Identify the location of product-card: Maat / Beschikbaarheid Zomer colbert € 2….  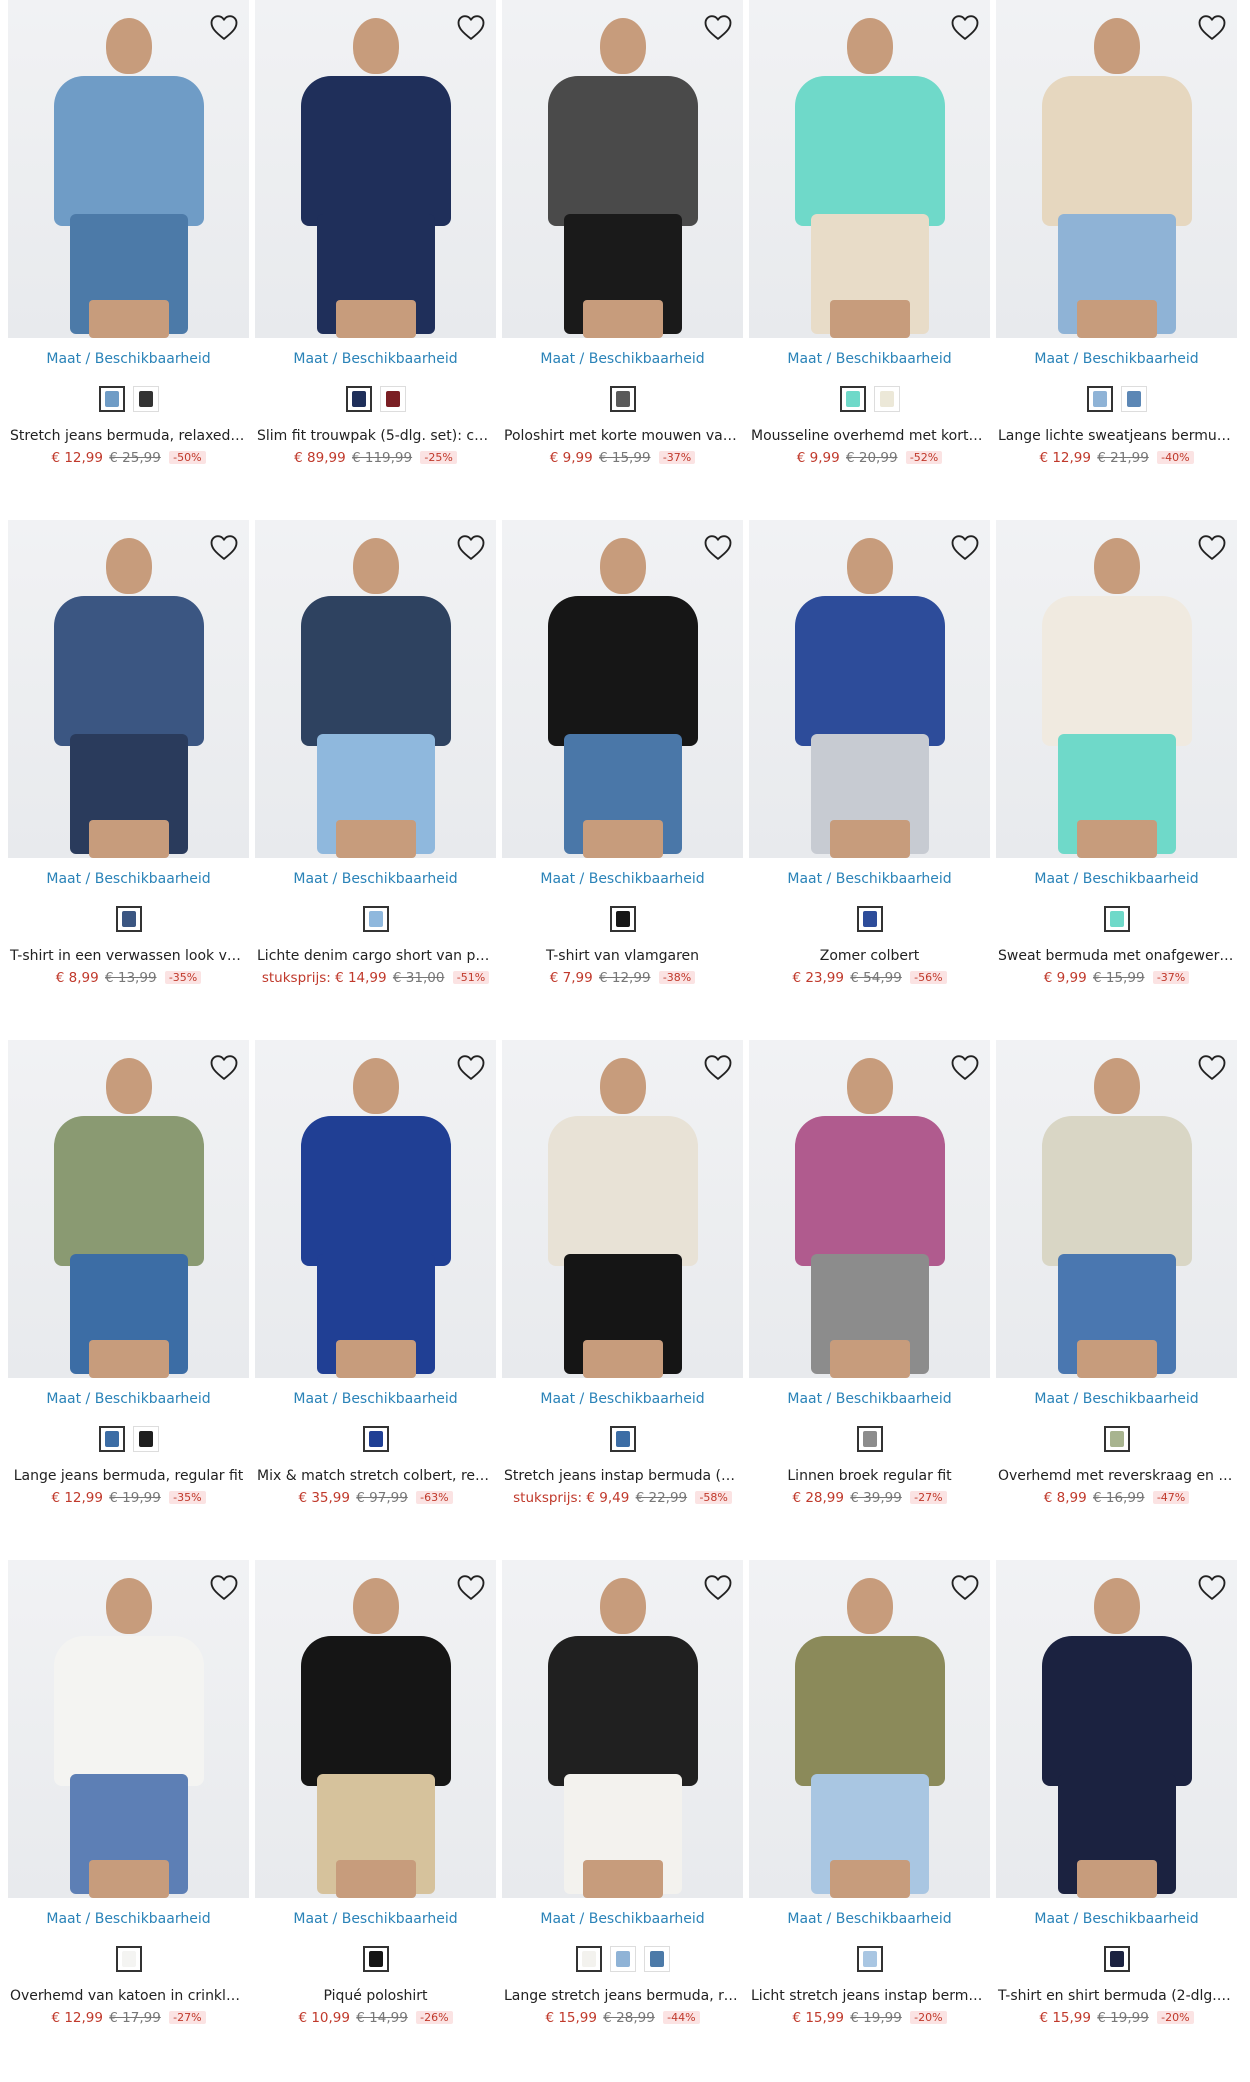
(869, 780).